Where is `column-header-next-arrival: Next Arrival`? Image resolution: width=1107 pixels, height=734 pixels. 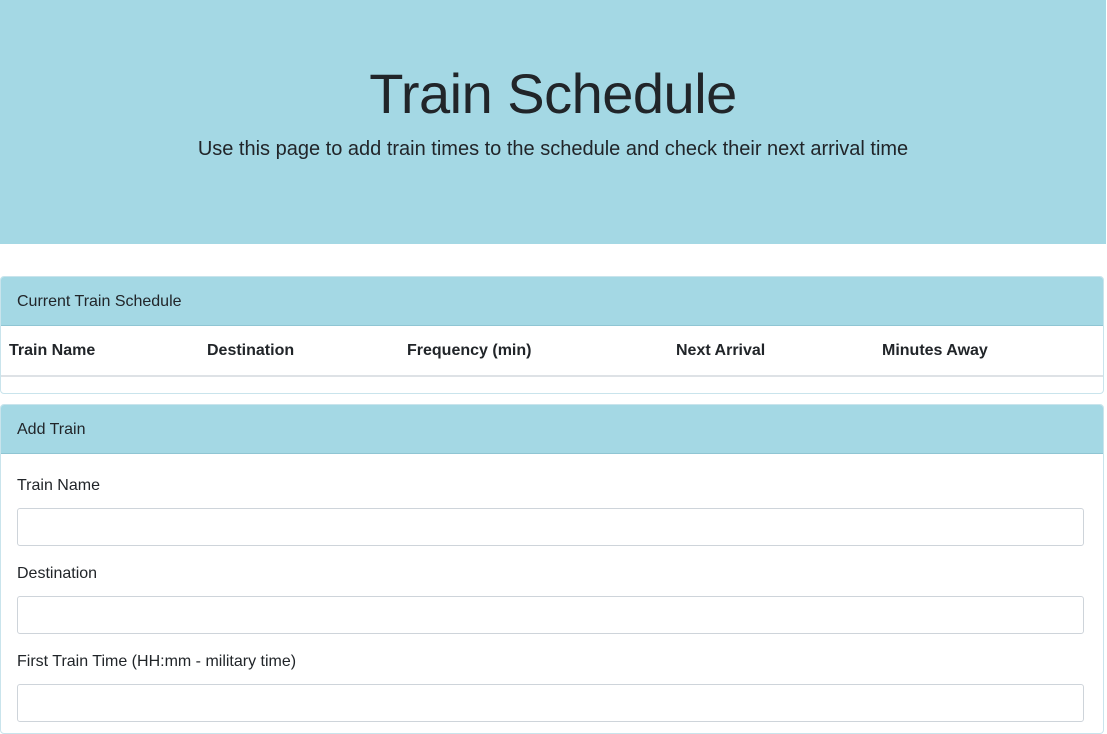 column-header-next-arrival: Next Arrival is located at coordinates (771, 351).